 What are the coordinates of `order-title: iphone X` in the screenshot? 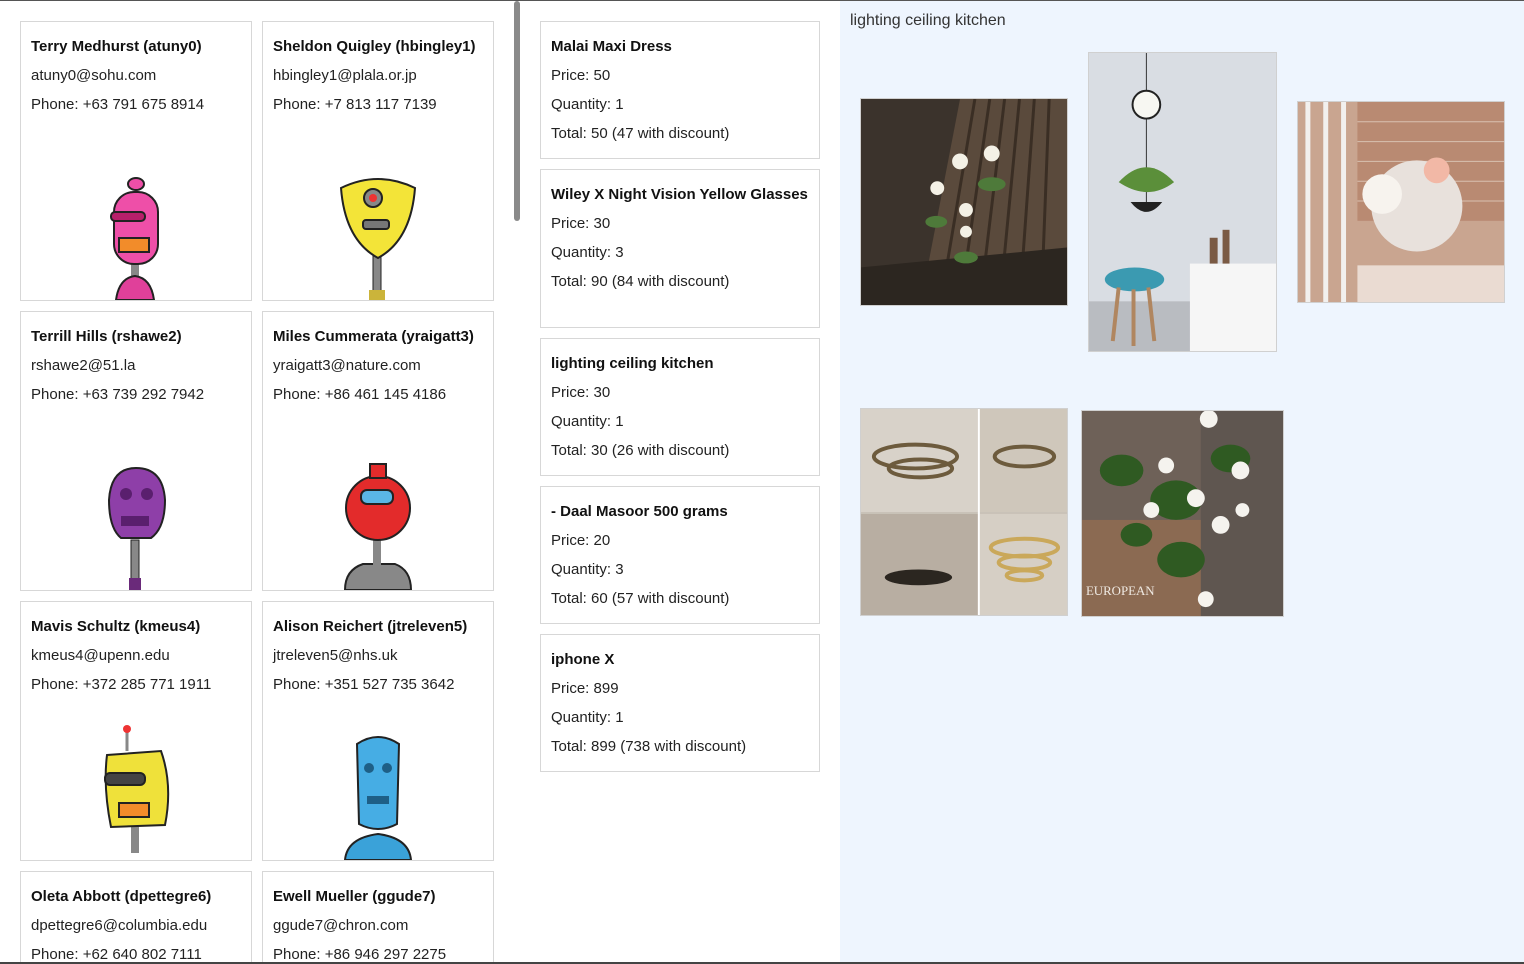 It's located at (583, 659).